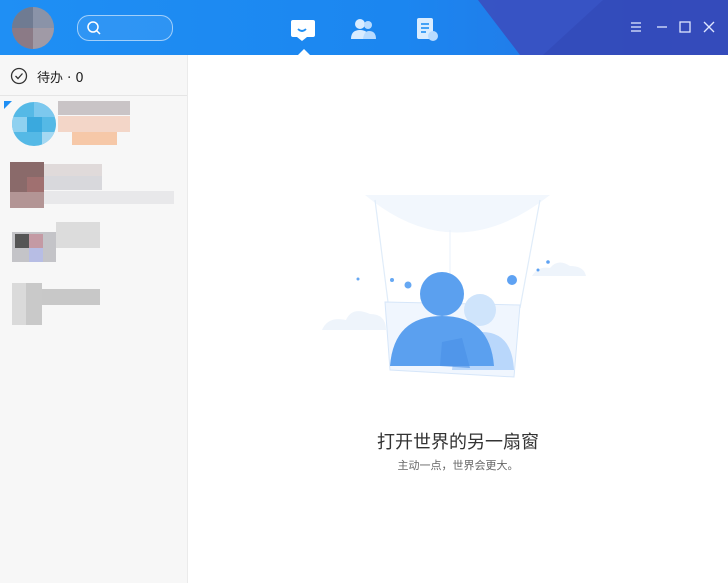 The width and height of the screenshot is (728, 583). Describe the element at coordinates (19, 76) in the screenshot. I see `check-circle-icon` at that location.